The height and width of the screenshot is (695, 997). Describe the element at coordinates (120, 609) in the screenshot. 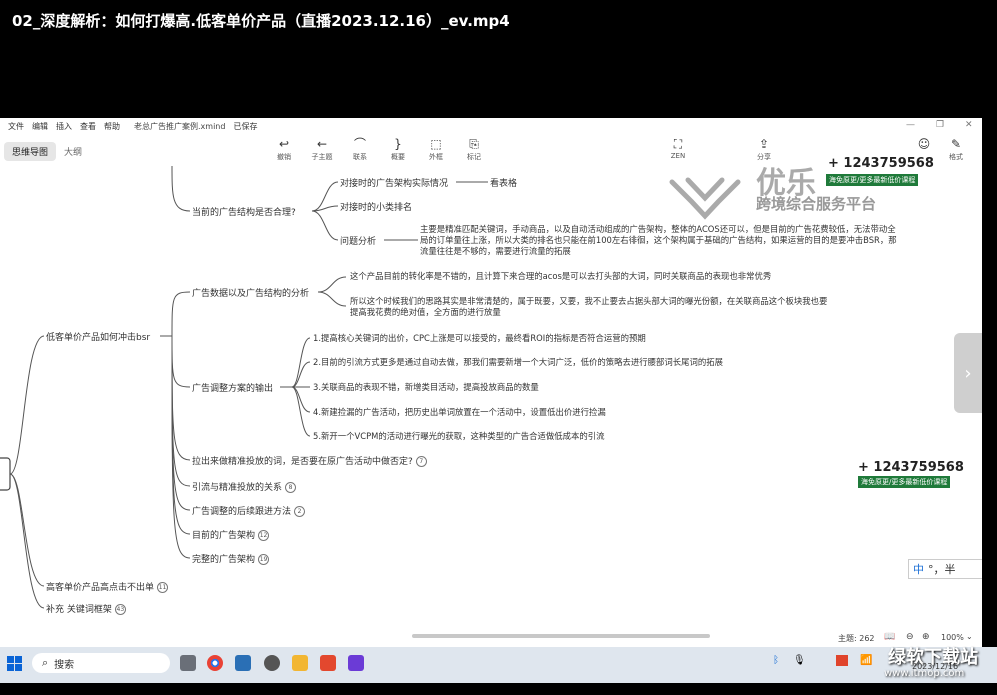

I see `collapsed-count-badge: 43` at that location.